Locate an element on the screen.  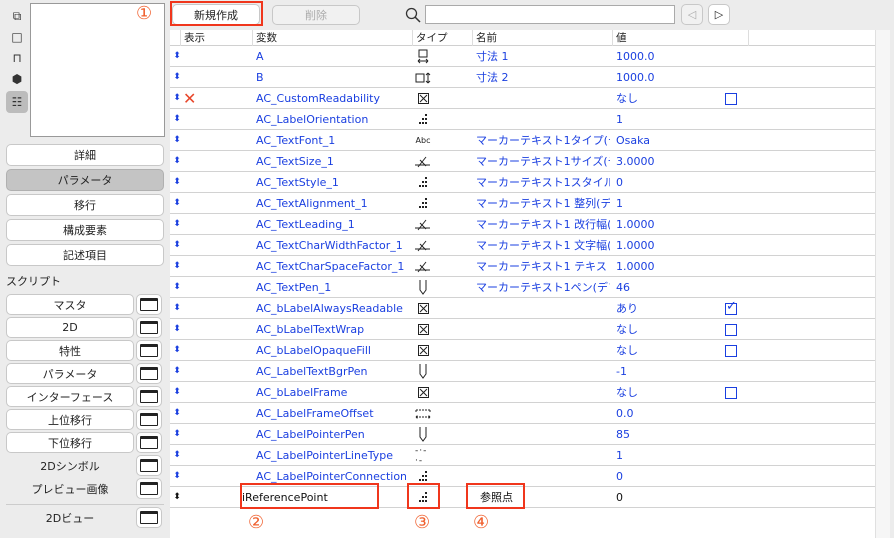
table-row: ⬍ AC_TextAlignment_1 マーカーテキスト1 整列(デフ… 1 is located at coordinates (522, 203).